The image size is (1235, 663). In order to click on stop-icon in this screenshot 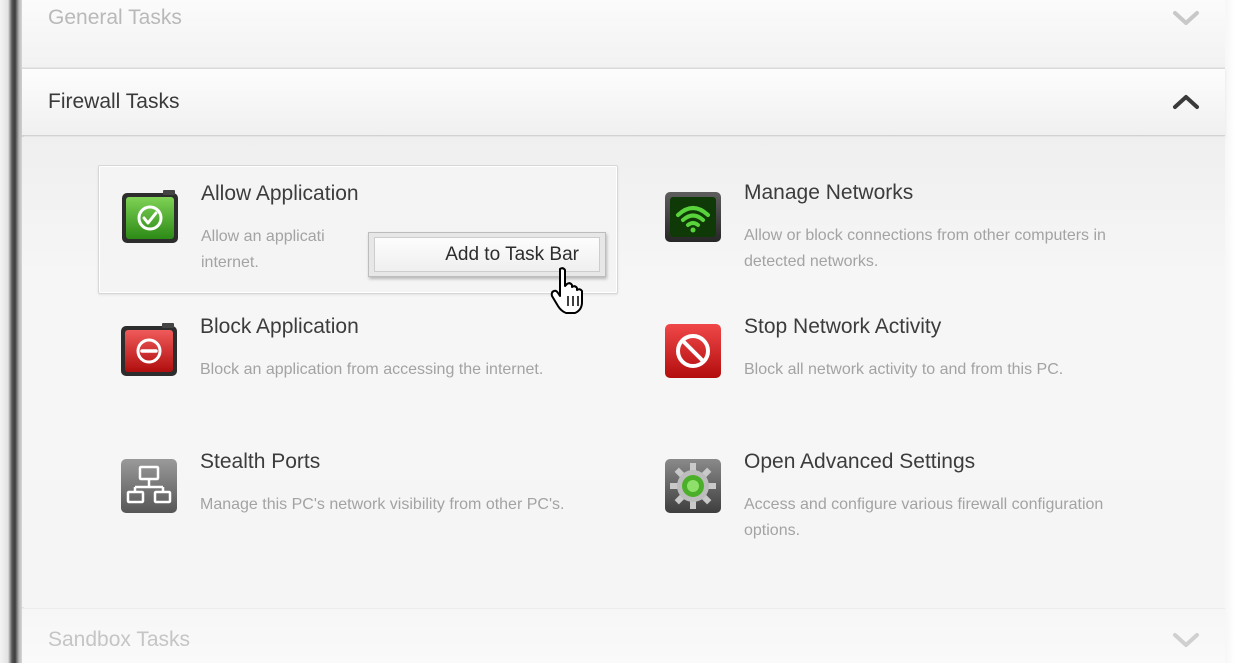, I will do `click(693, 350)`.